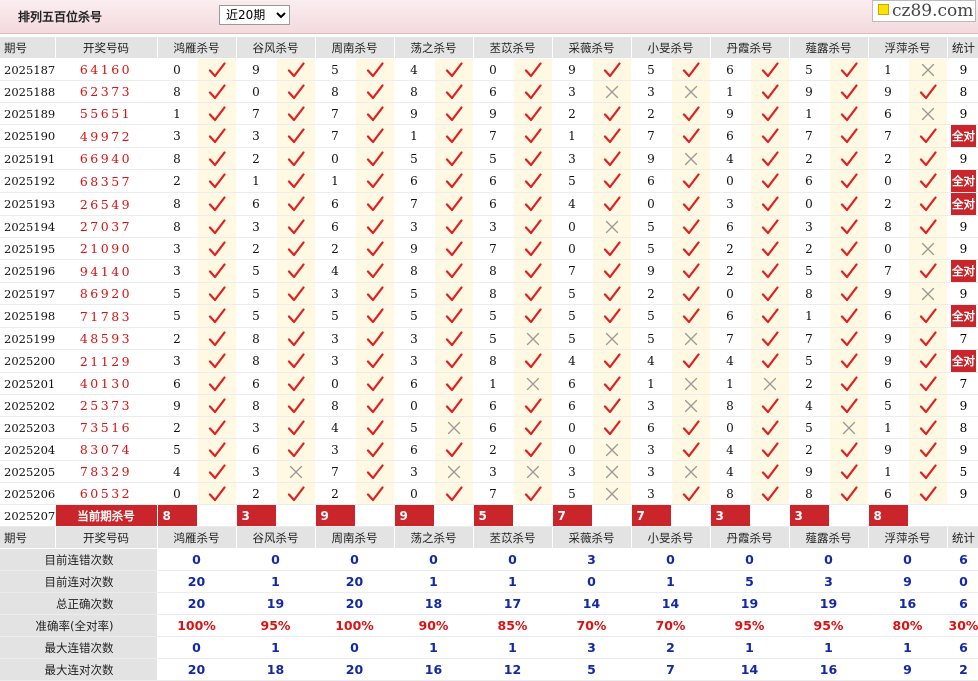  I want to click on kill-number-cell: 9, so click(256, 69).